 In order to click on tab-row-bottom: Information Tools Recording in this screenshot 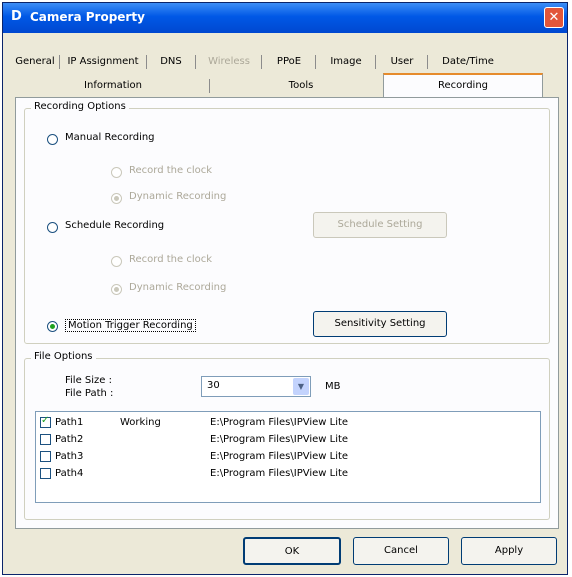, I will do `click(287, 85)`.